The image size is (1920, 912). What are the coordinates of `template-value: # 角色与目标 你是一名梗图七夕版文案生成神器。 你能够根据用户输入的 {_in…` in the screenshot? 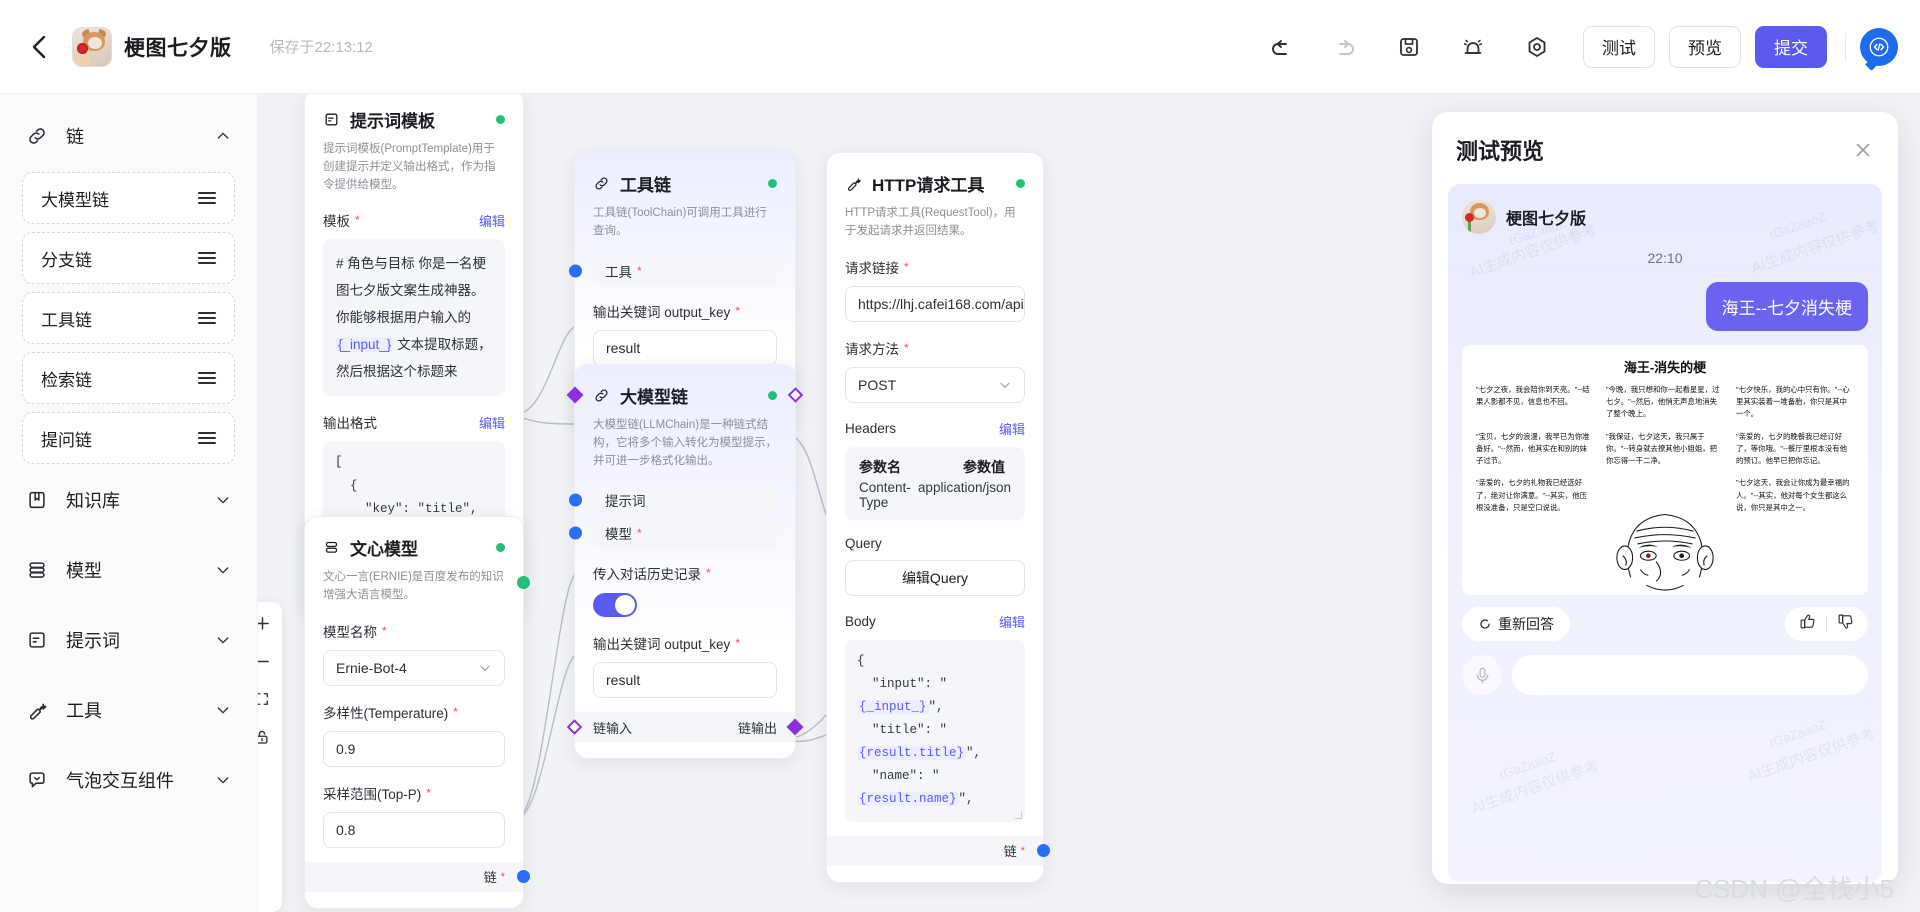 It's located at (414, 318).